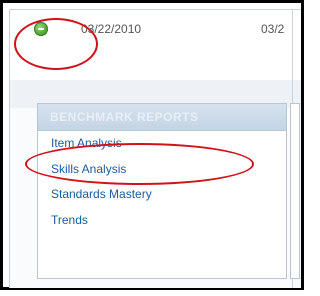  Describe the element at coordinates (162, 144) in the screenshot. I see `item-analysis-link: Item Analysis` at that location.